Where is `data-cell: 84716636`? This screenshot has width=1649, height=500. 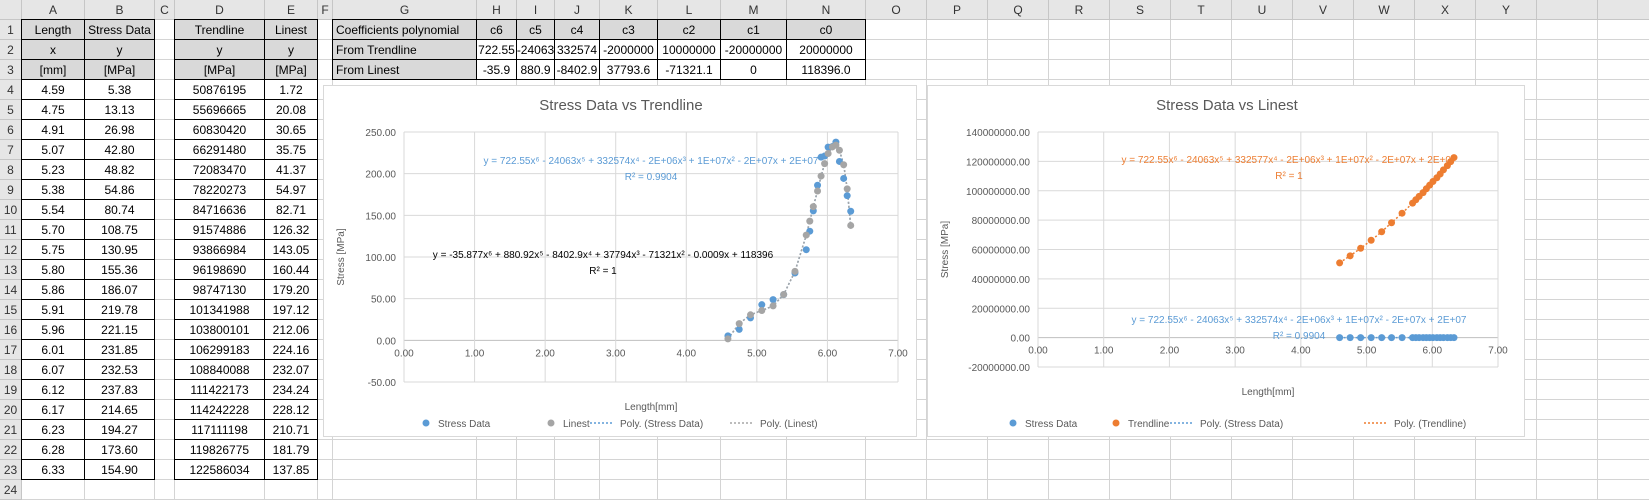 data-cell: 84716636 is located at coordinates (219, 209).